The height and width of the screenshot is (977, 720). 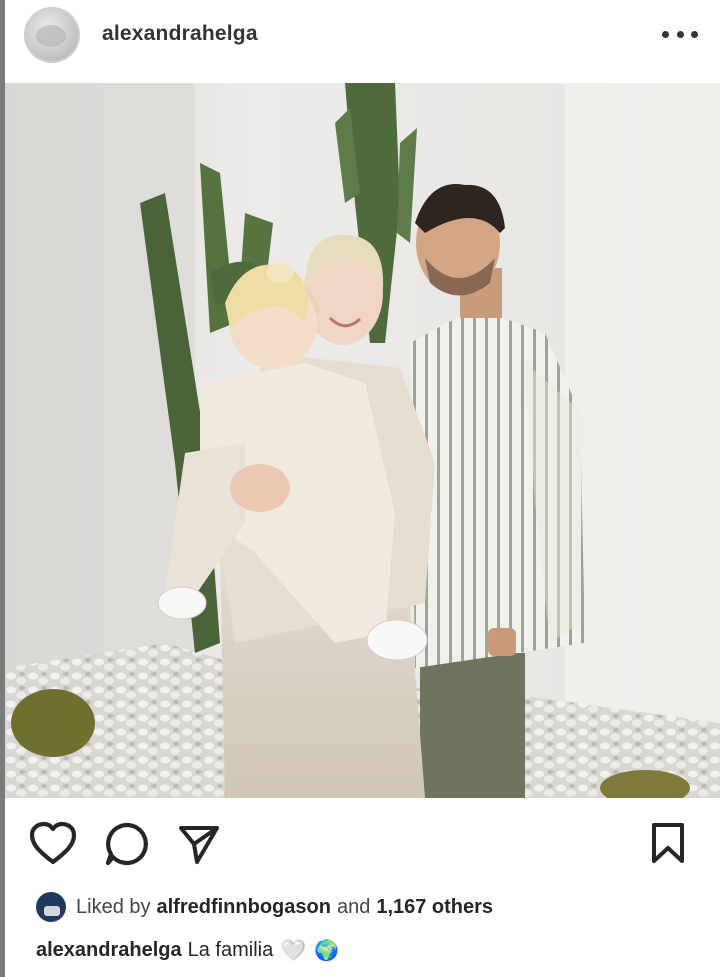 What do you see at coordinates (109, 950) in the screenshot?
I see `caption-username: alexandrahelga` at bounding box center [109, 950].